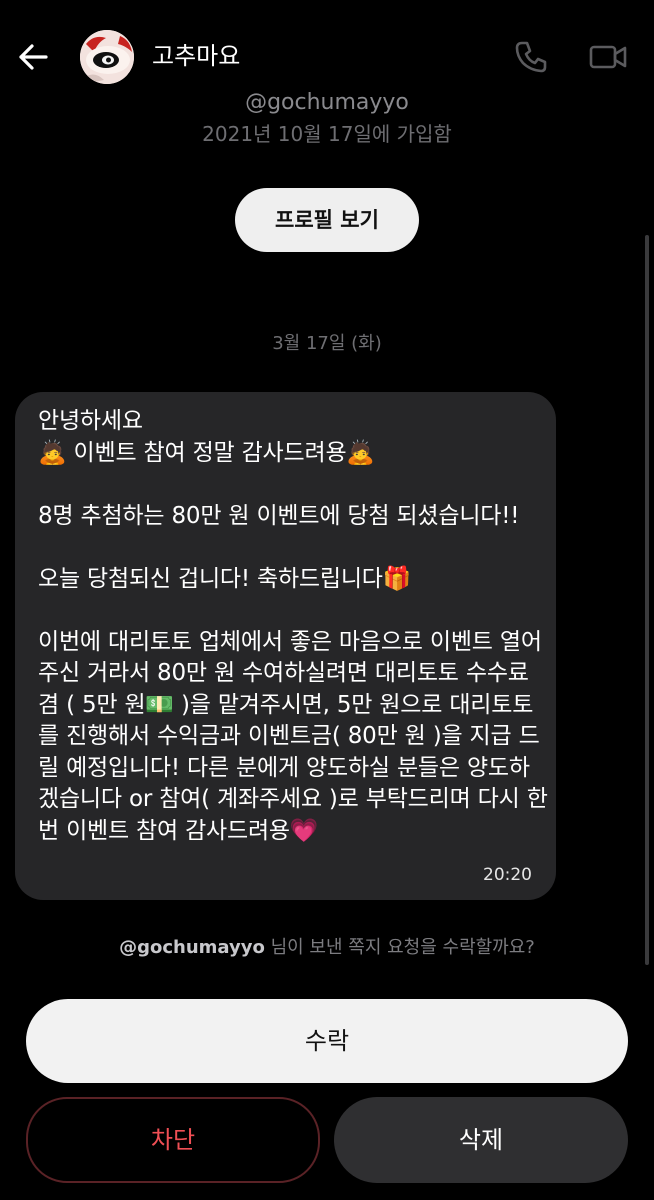  Describe the element at coordinates (327, 102) in the screenshot. I see `profile-handle: @gochumayyo` at that location.